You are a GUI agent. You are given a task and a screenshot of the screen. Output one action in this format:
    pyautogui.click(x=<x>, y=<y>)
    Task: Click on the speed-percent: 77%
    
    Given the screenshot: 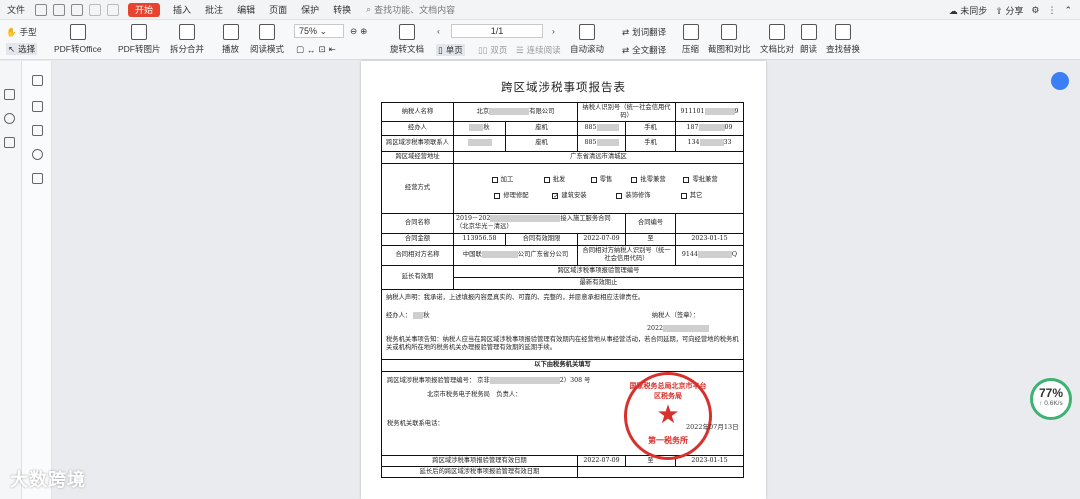 What is the action you would take?
    pyautogui.click(x=1051, y=393)
    